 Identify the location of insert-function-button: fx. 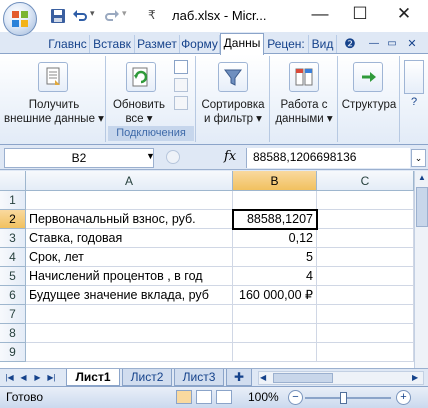
(230, 156).